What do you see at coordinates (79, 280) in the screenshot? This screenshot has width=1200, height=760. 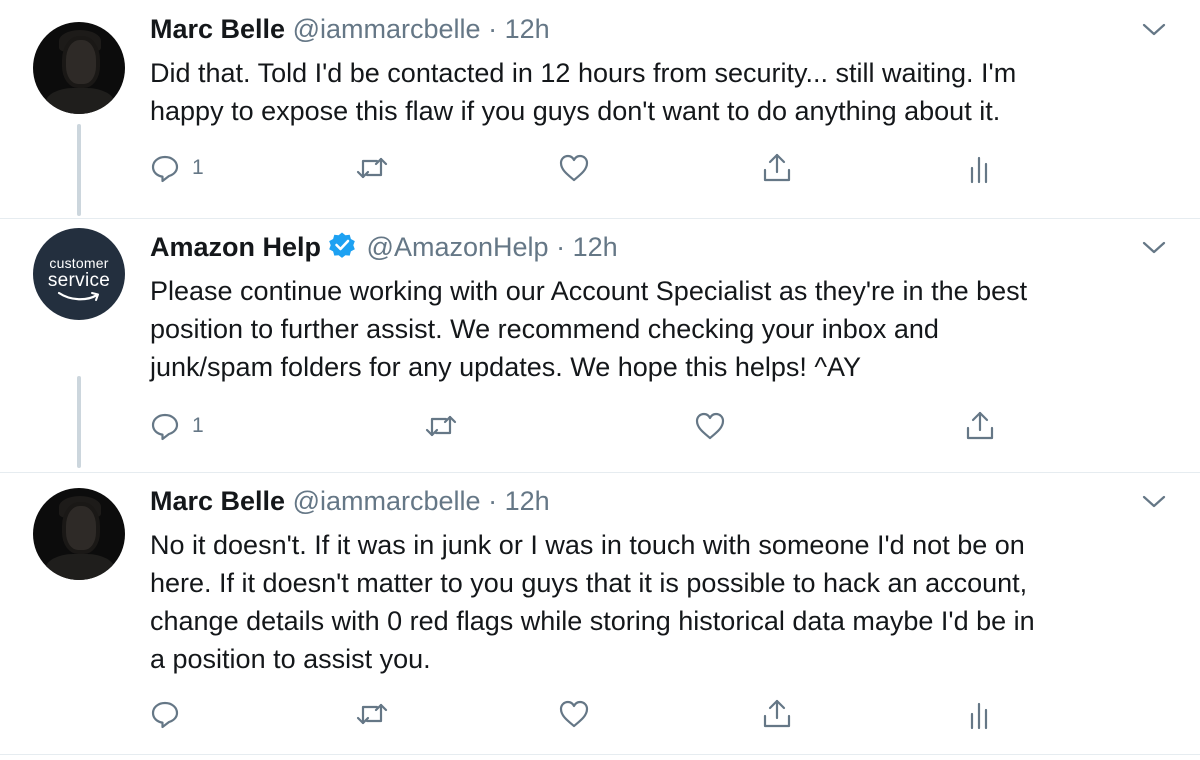 I see `avatar-text: service` at bounding box center [79, 280].